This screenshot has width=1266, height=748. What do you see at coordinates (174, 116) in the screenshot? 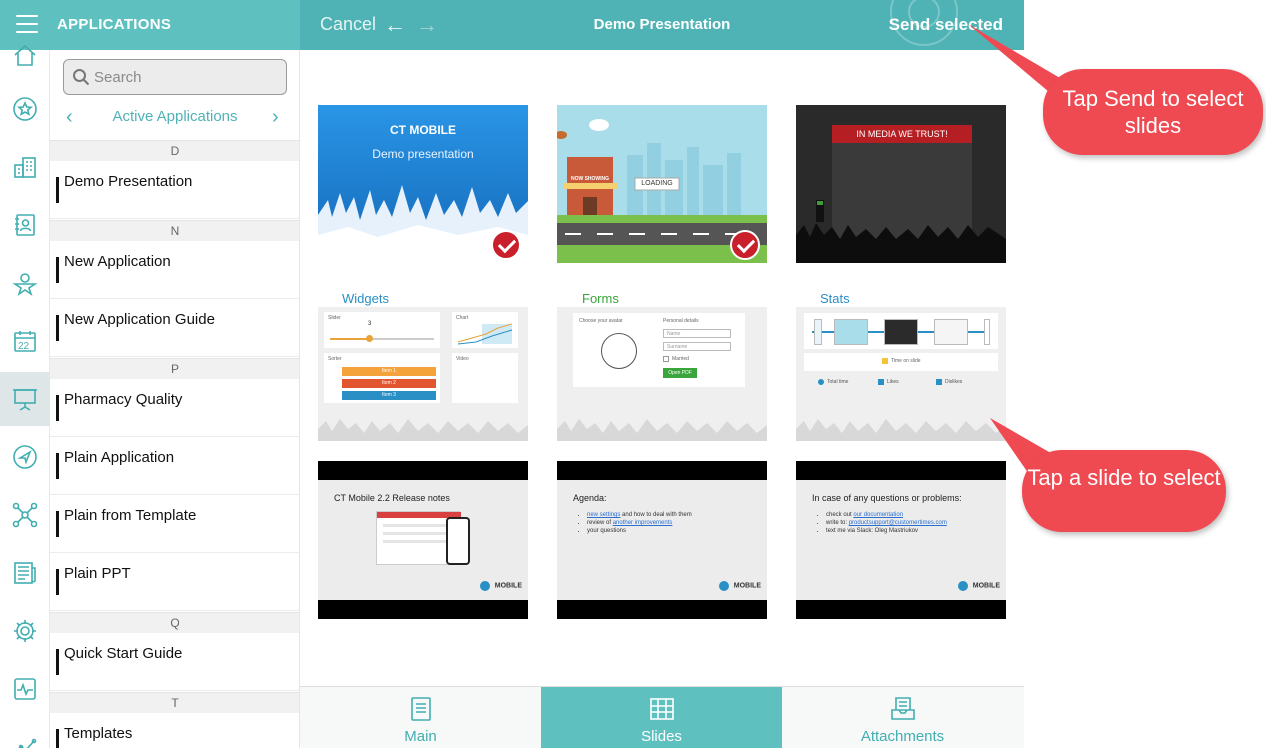
I see `filter-label: Active Applications` at bounding box center [174, 116].